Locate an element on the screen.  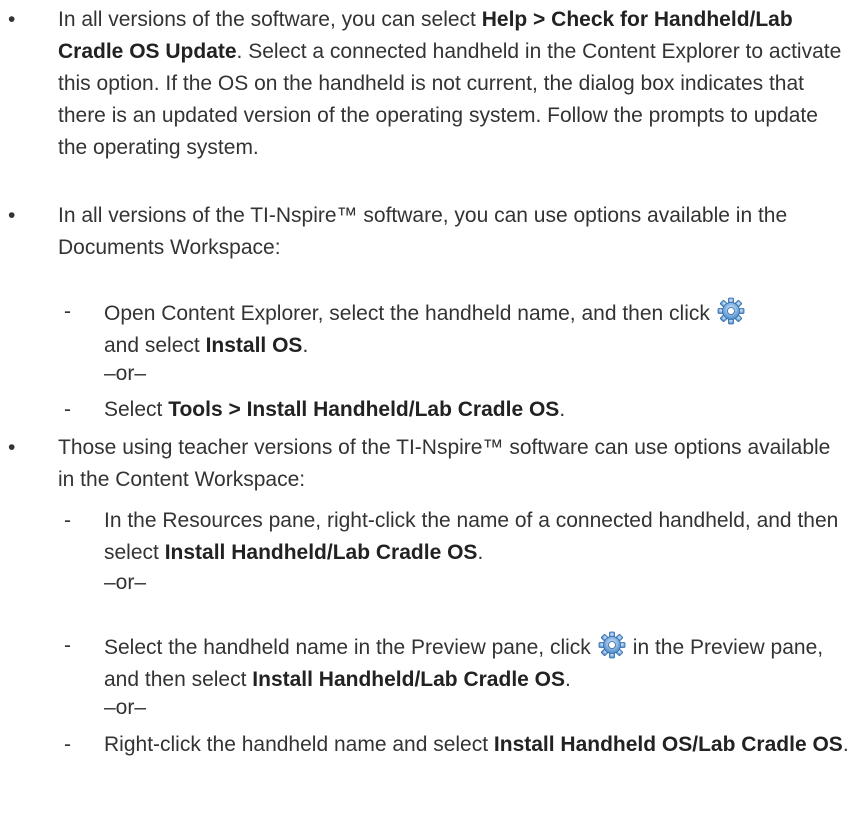
menu-item-install-handheld-os-lab: Install Handheld OS/Lab Cradle OS is located at coordinates (668, 744).